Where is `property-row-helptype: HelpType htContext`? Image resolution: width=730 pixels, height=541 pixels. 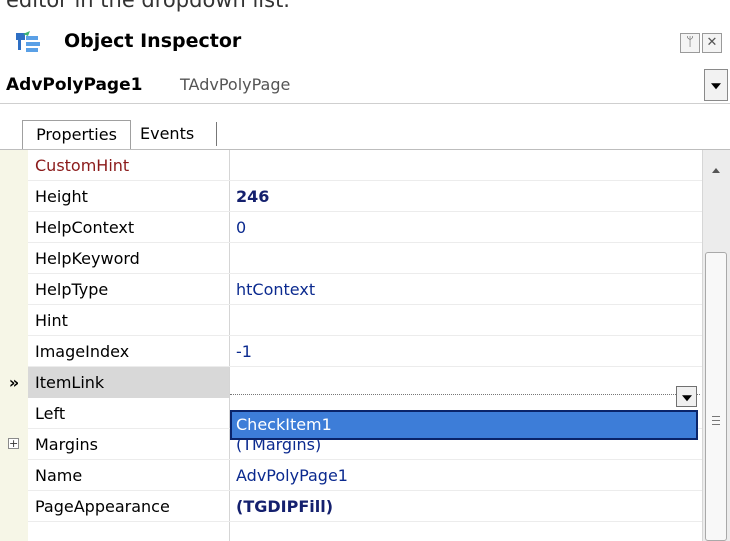 property-row-helptype: HelpType htContext is located at coordinates (351, 289).